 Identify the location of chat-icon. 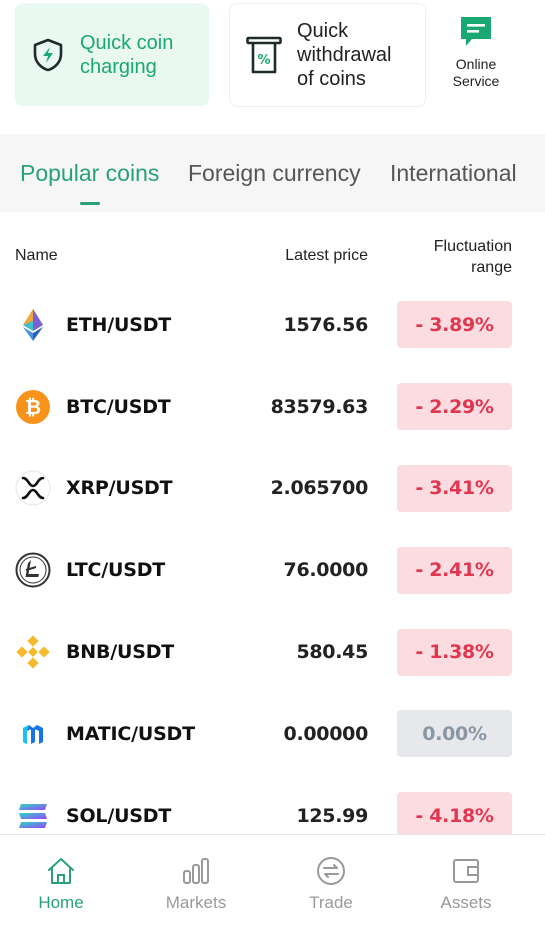
(476, 31).